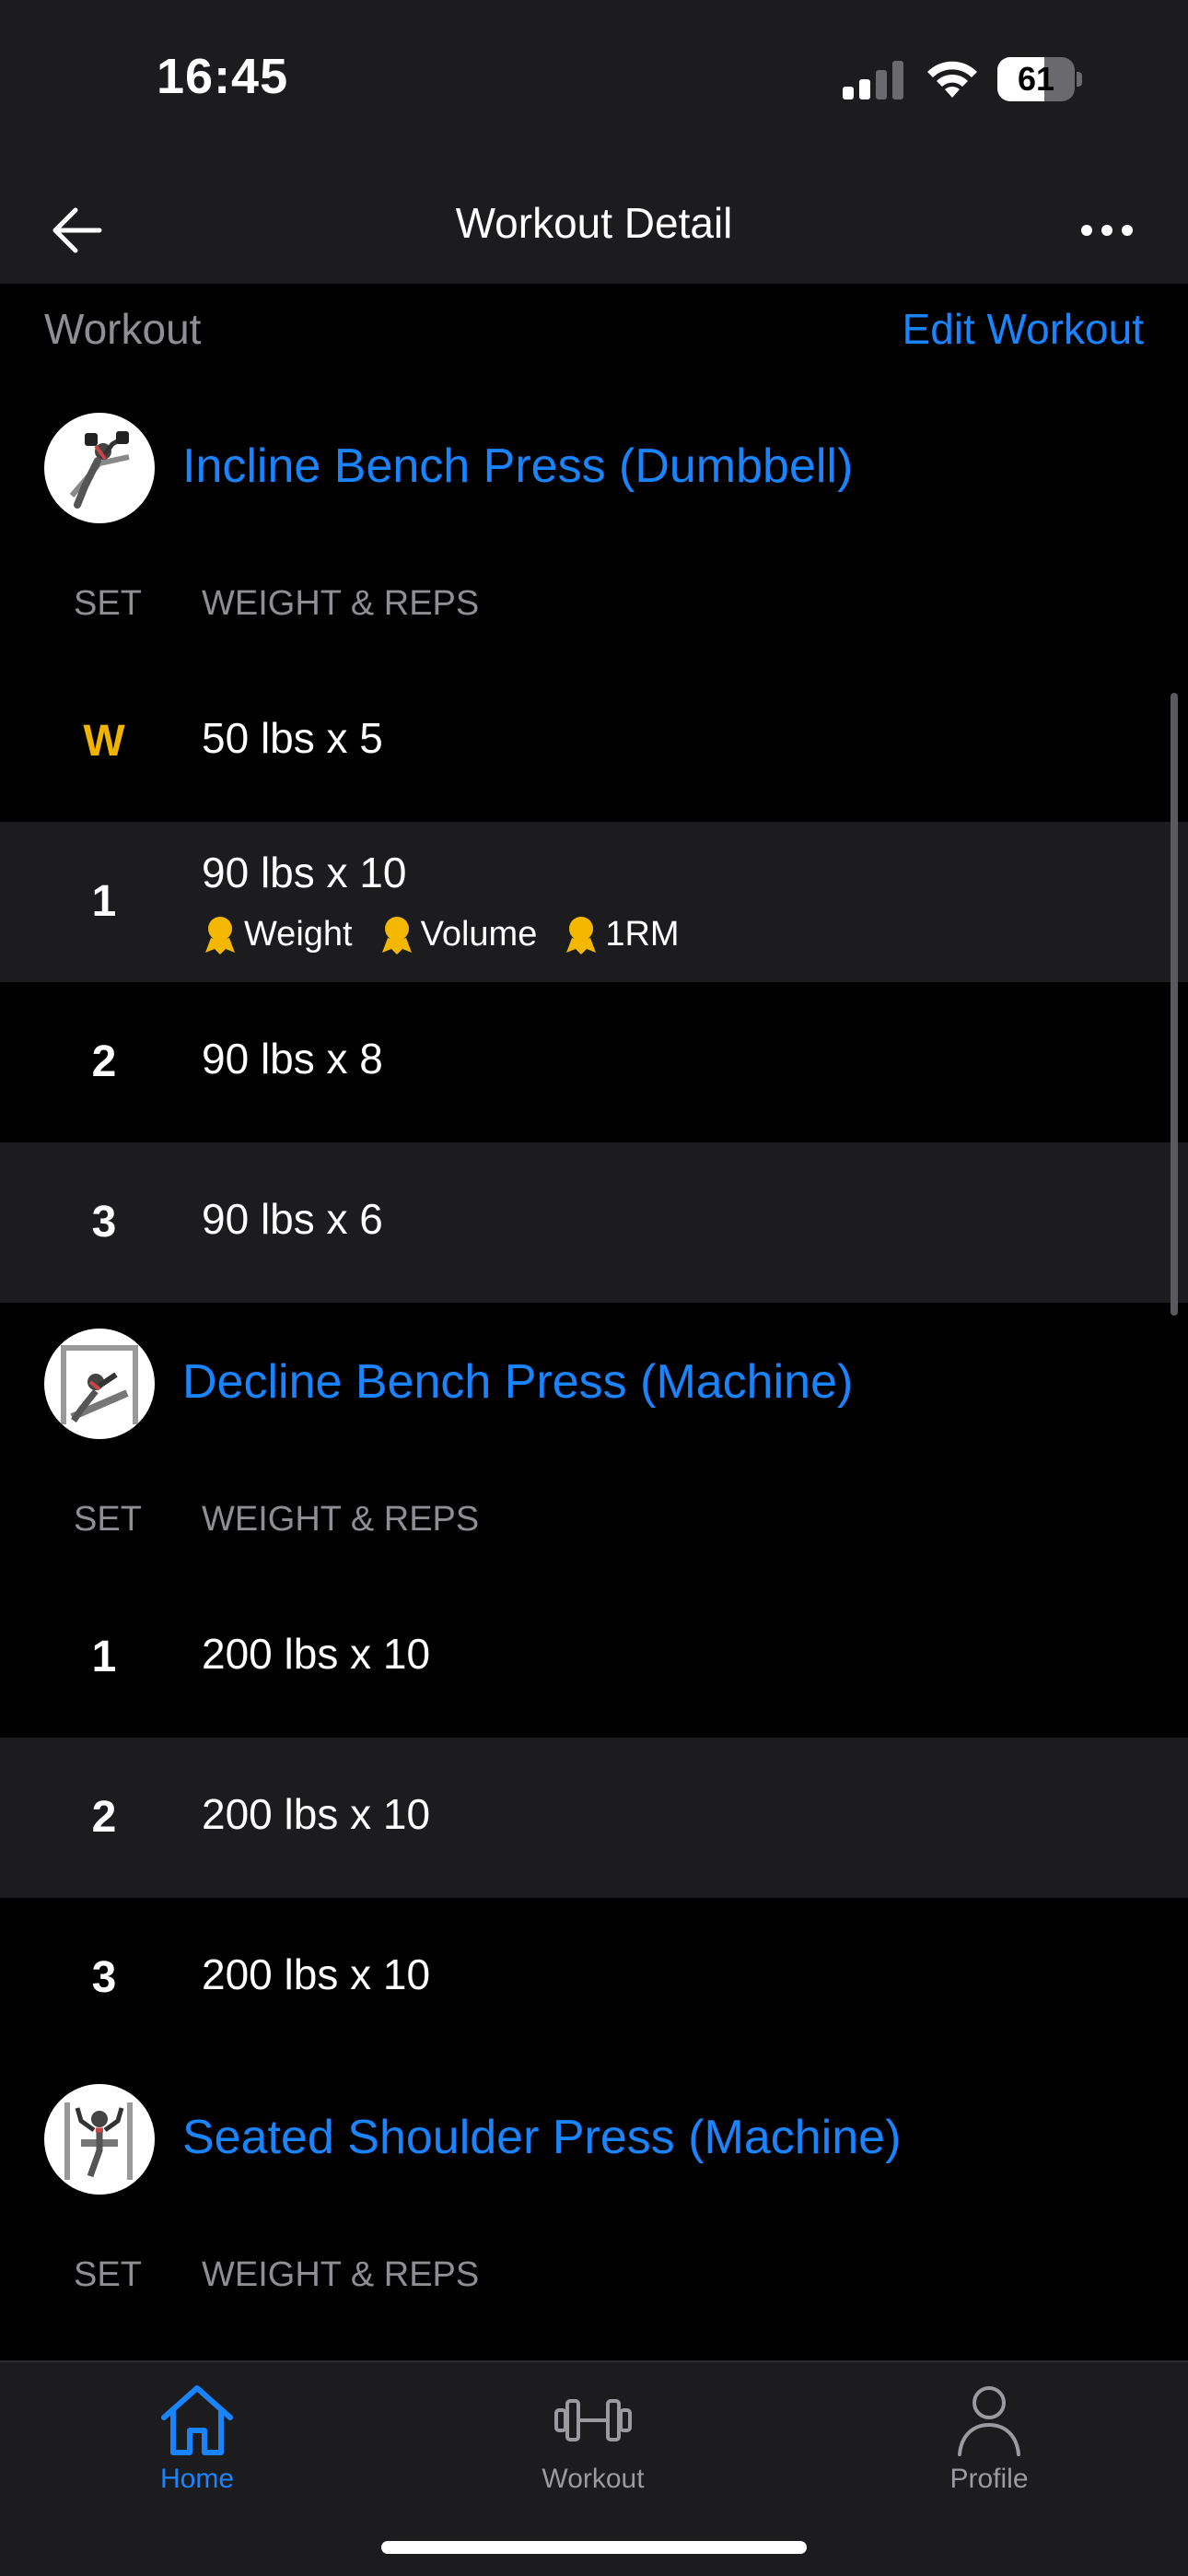 The width and height of the screenshot is (1188, 2576). Describe the element at coordinates (223, 76) in the screenshot. I see `status-time: 16:45` at that location.